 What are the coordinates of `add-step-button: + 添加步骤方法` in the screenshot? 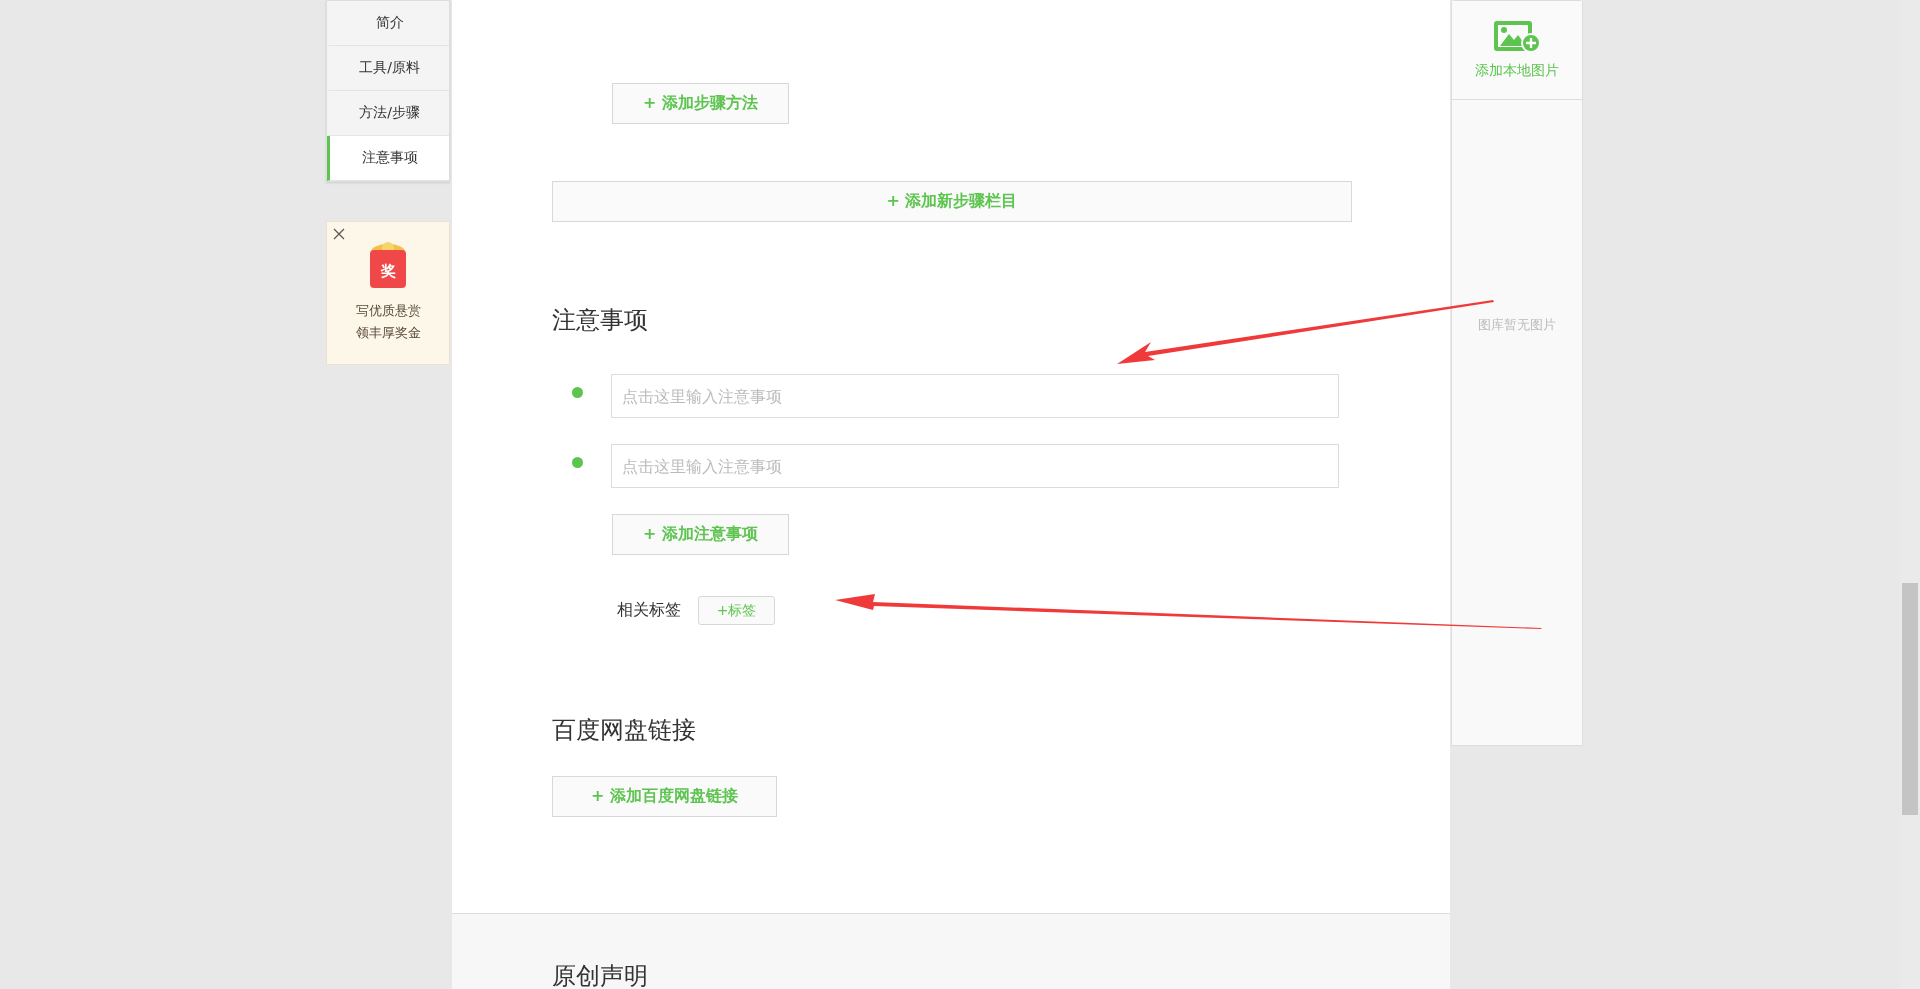 It's located at (700, 103).